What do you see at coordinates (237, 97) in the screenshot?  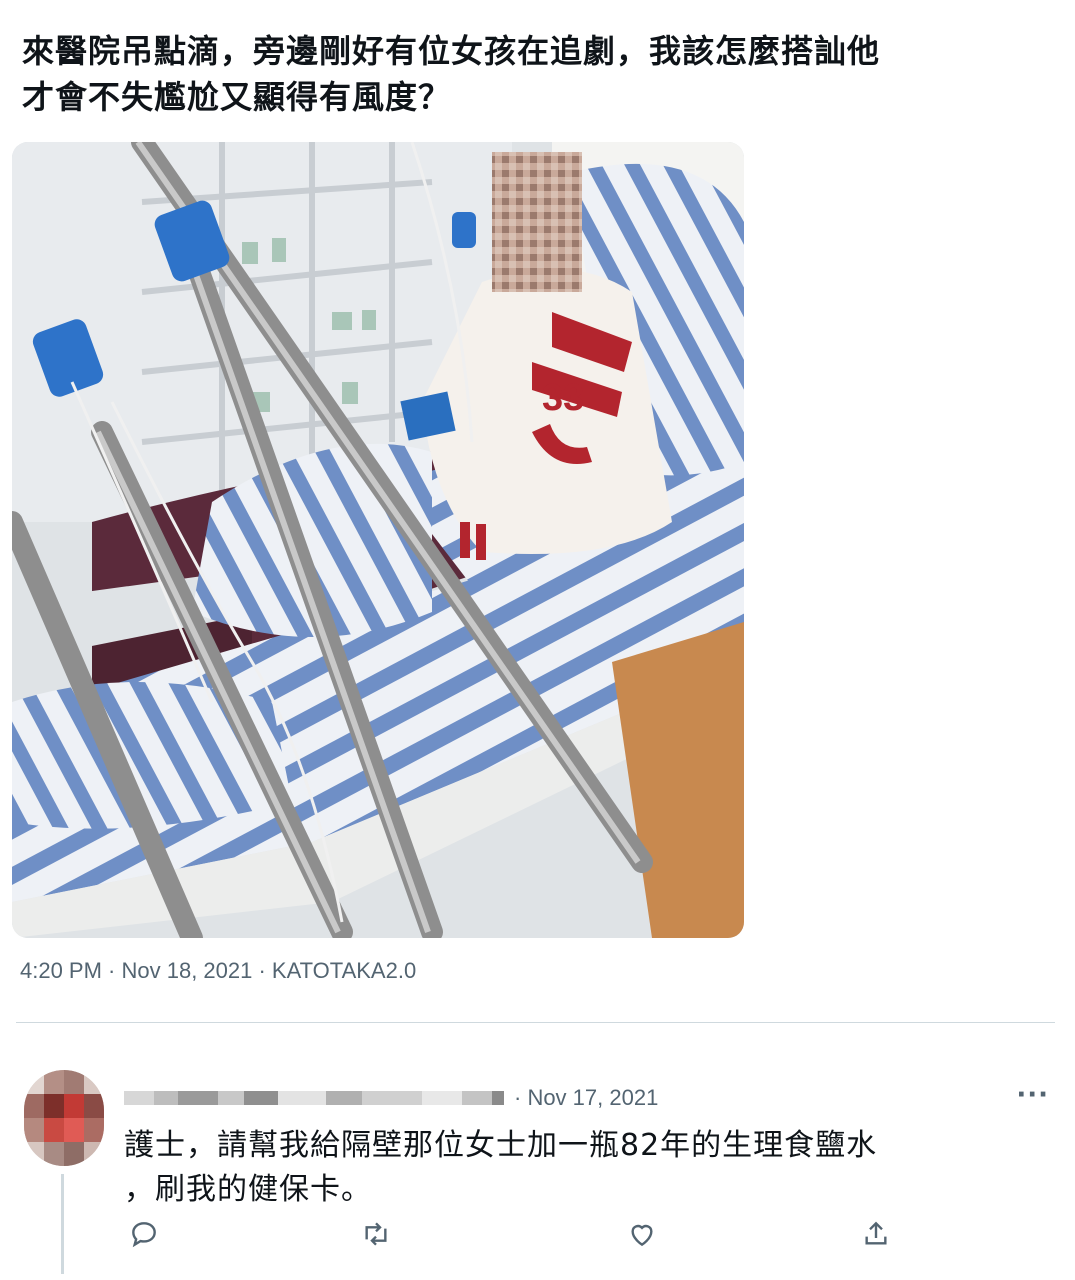 I see `tweet-text-line: 才會不失尷尬又顯得有風度？` at bounding box center [237, 97].